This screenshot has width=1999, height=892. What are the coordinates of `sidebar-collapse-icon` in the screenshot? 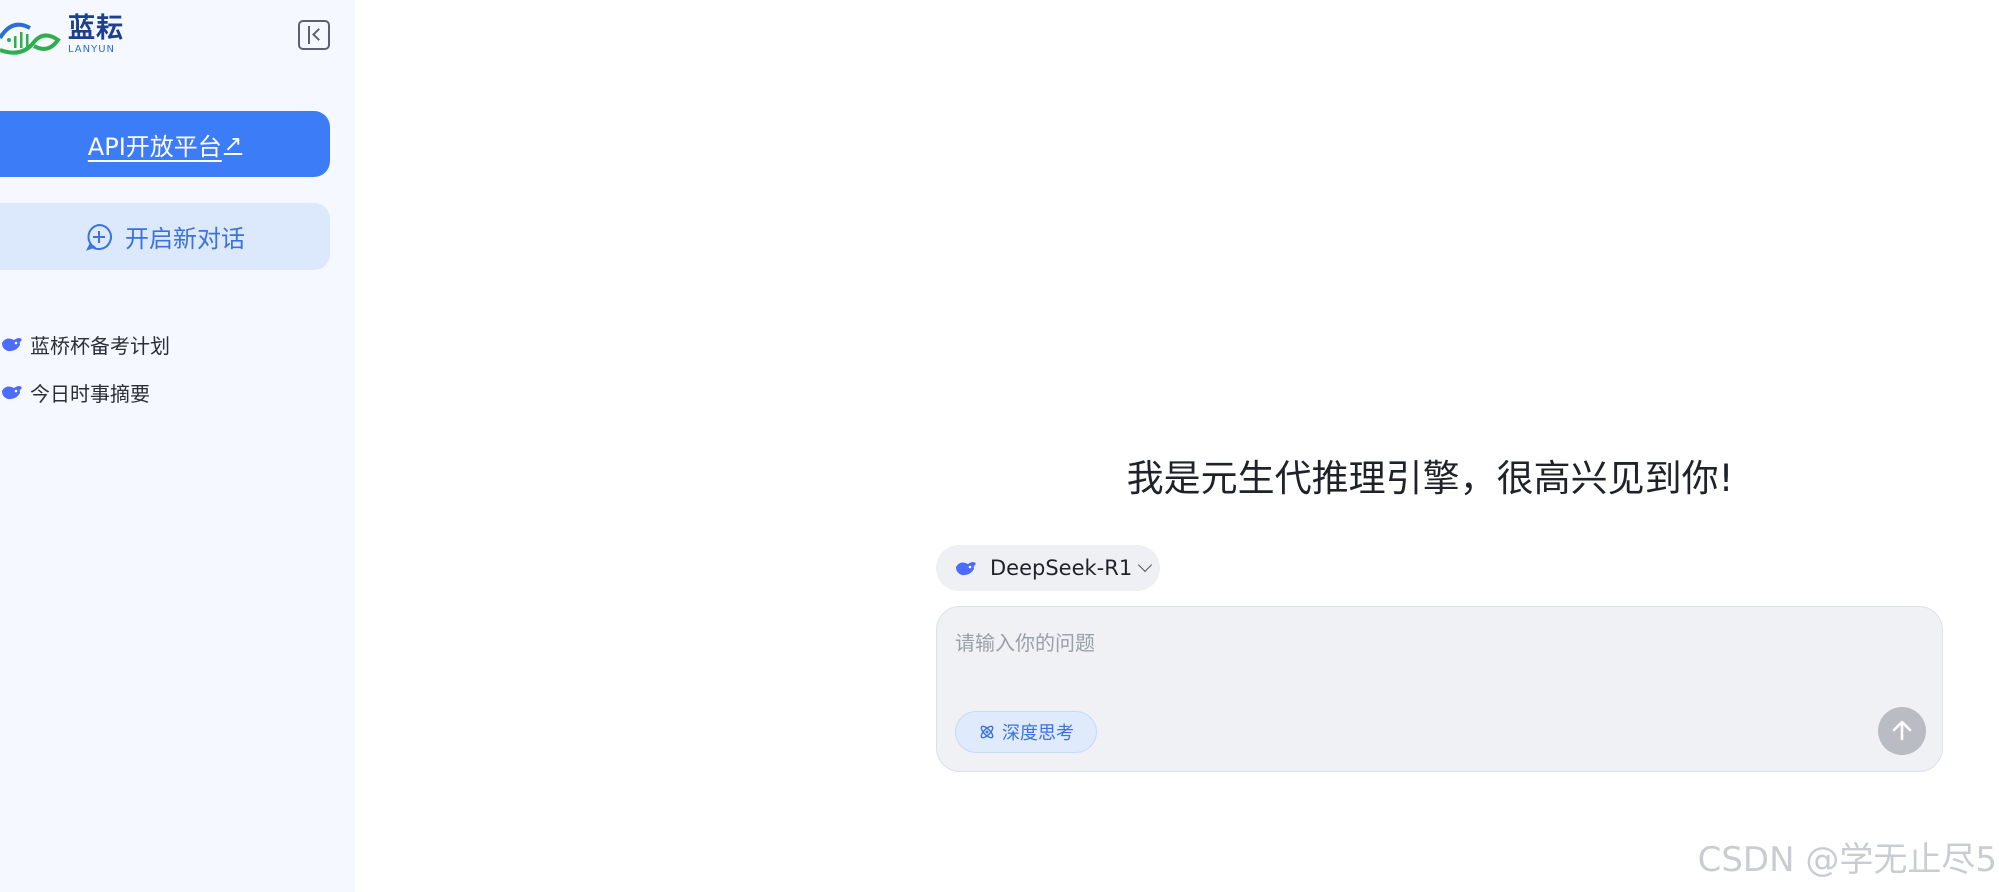 It's located at (309, 35).